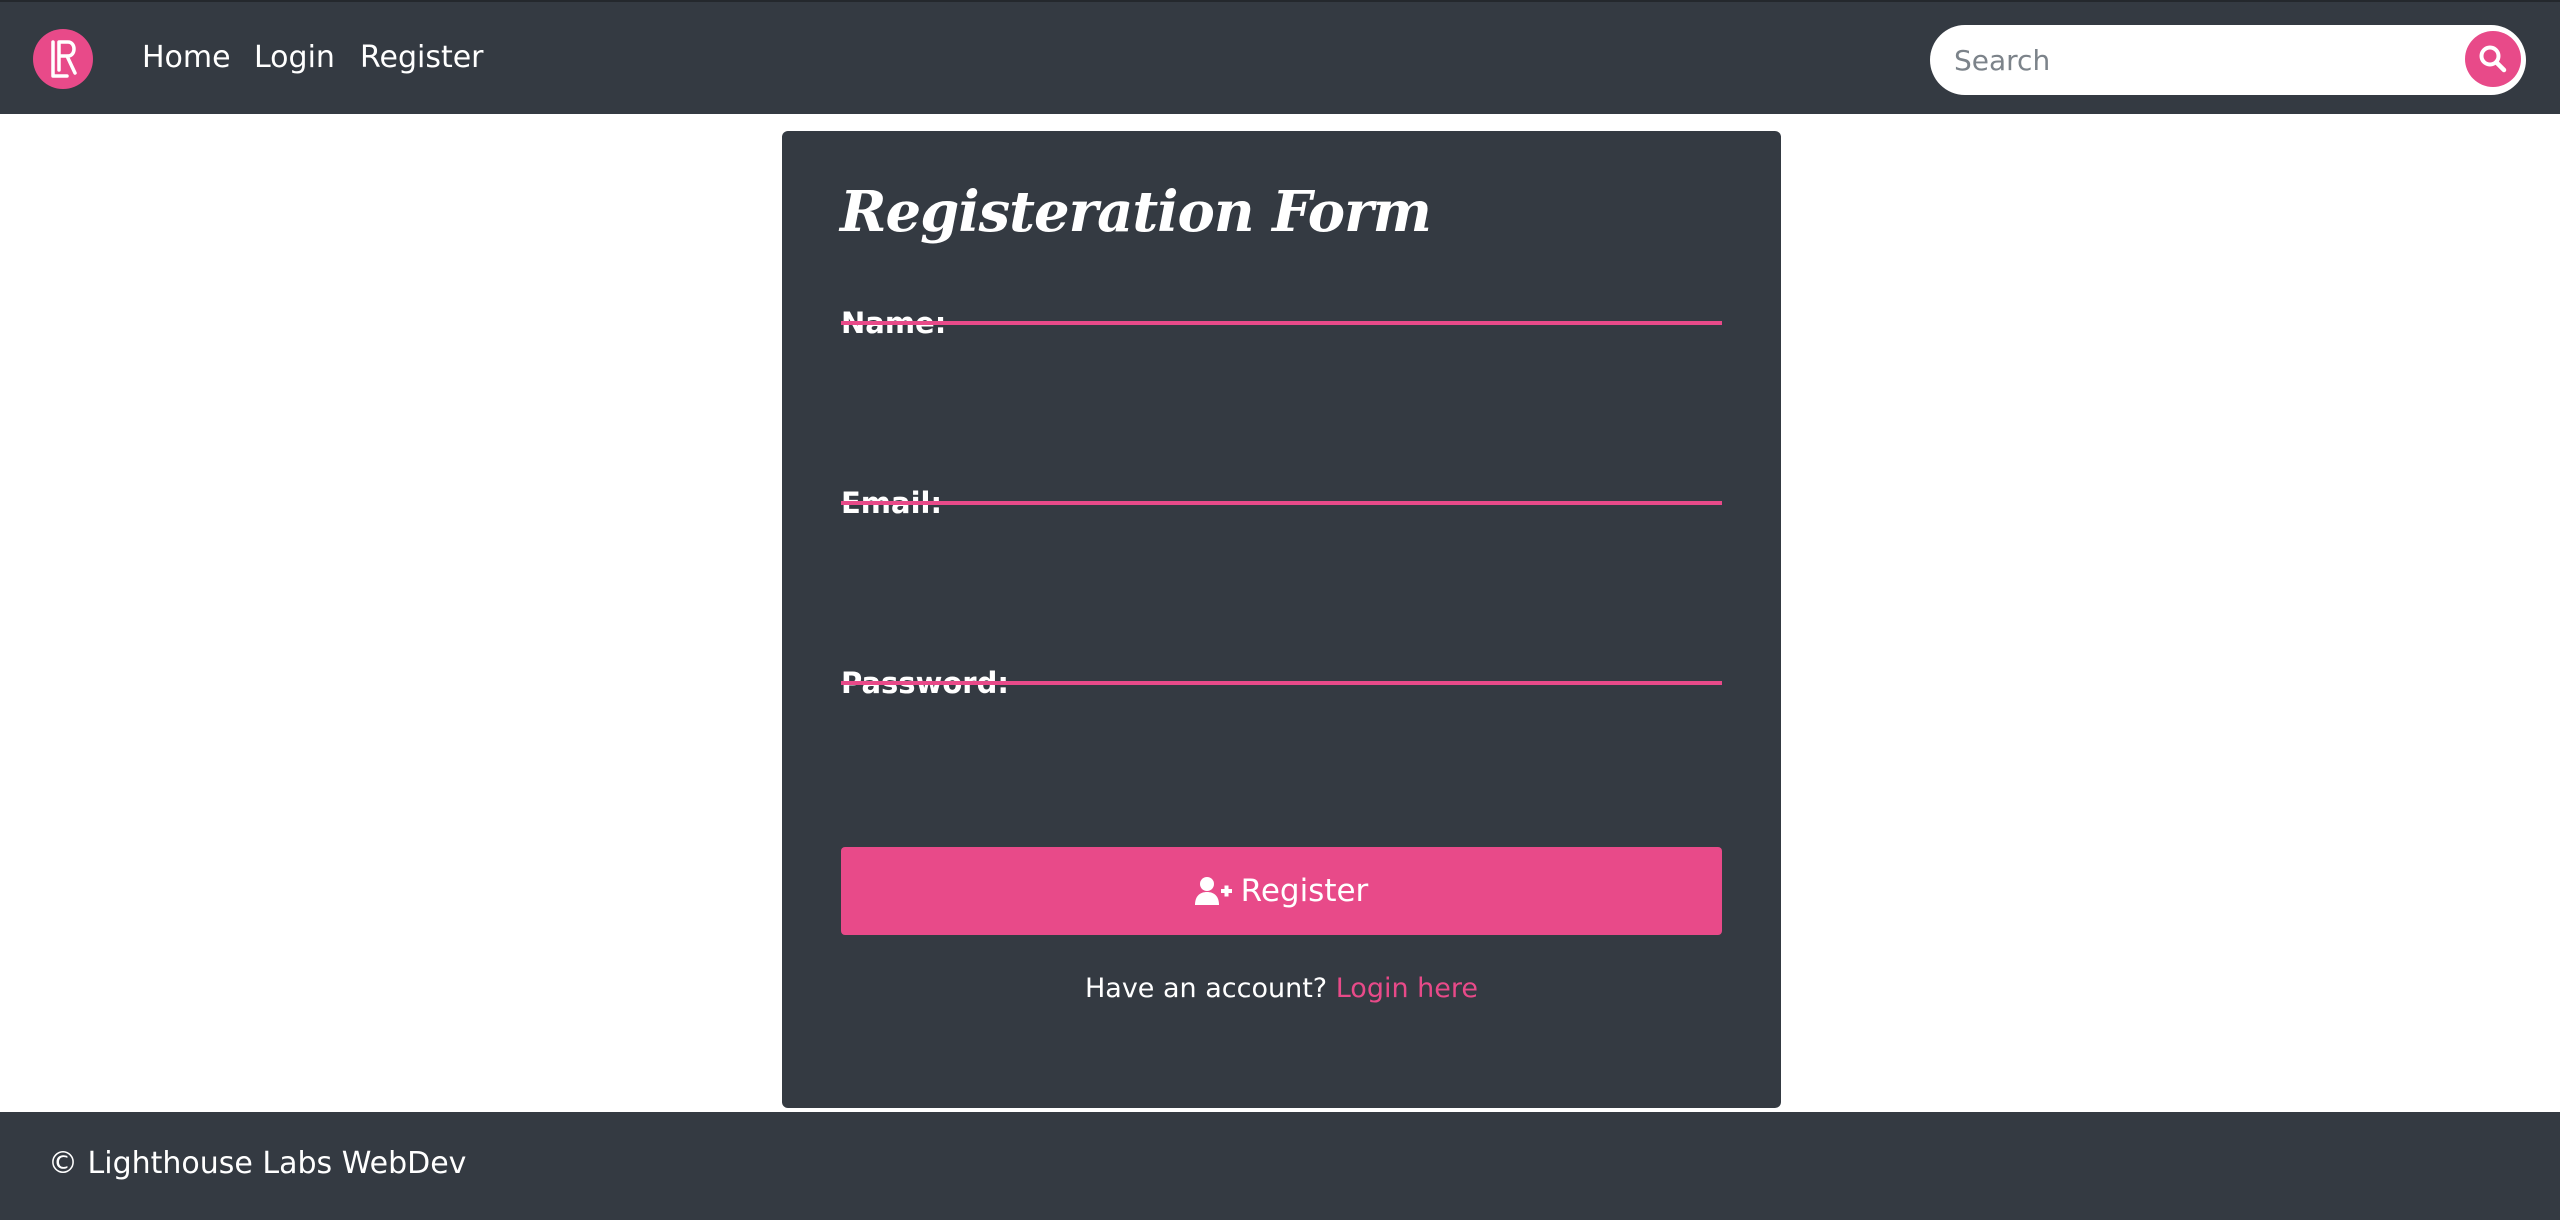 This screenshot has width=2560, height=1220. I want to click on user-plus-icon, so click(1213, 891).